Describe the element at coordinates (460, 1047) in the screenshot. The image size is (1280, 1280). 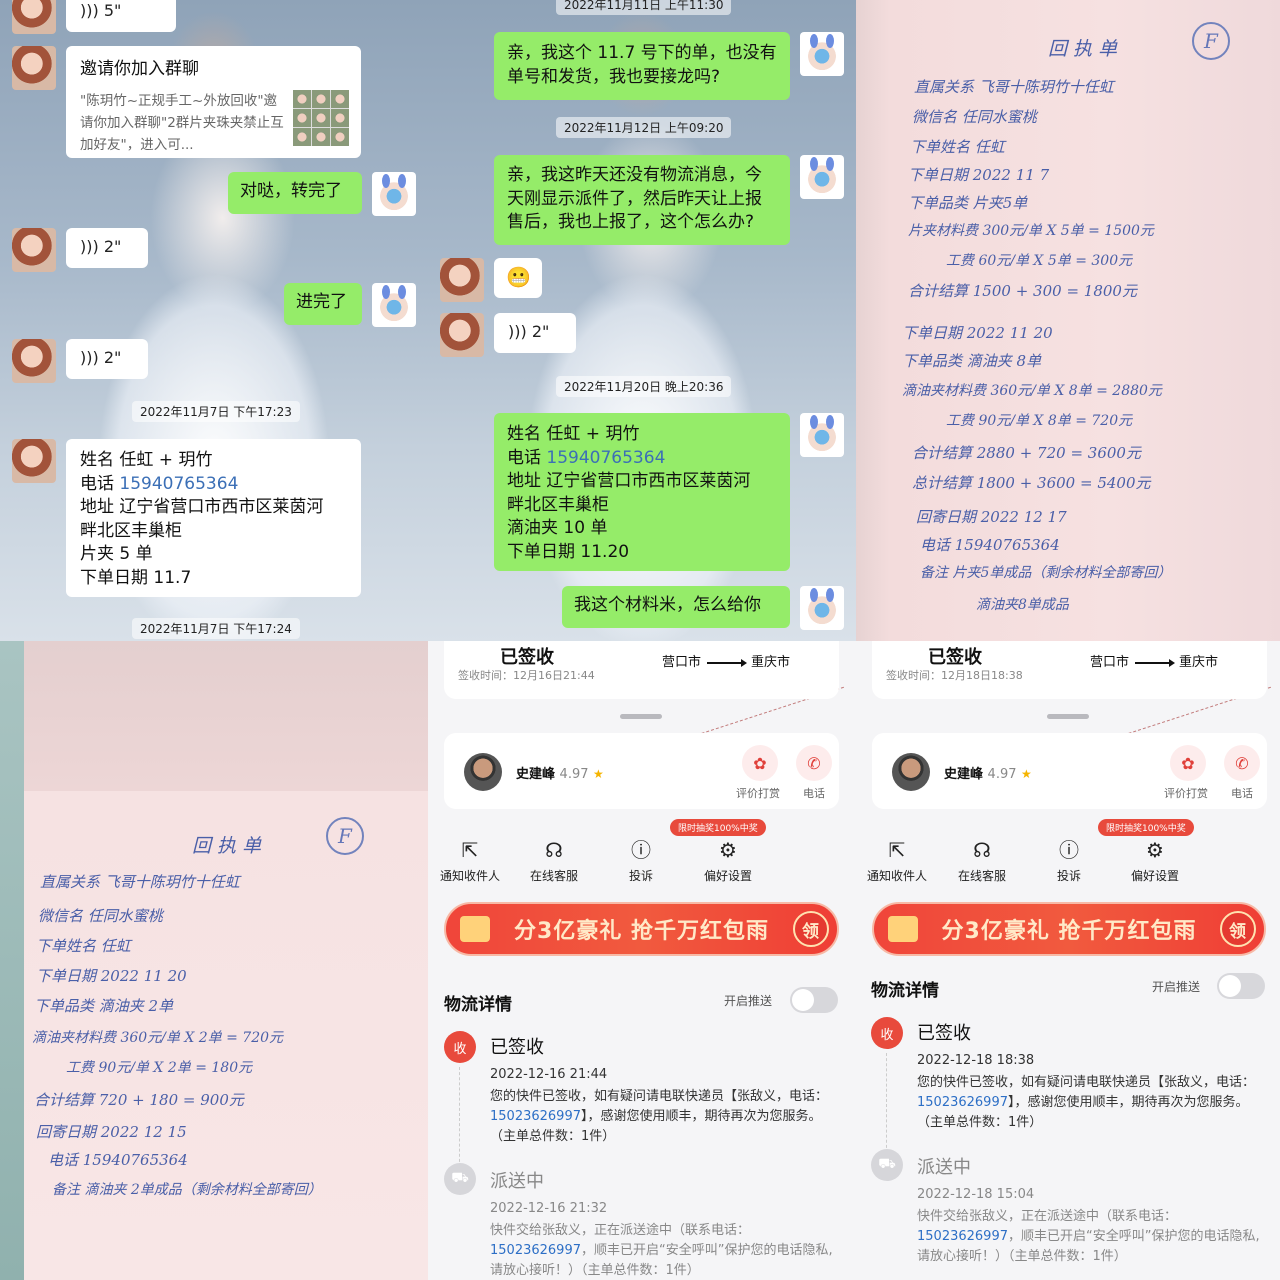
I see `signed-badge-icon: 收` at that location.